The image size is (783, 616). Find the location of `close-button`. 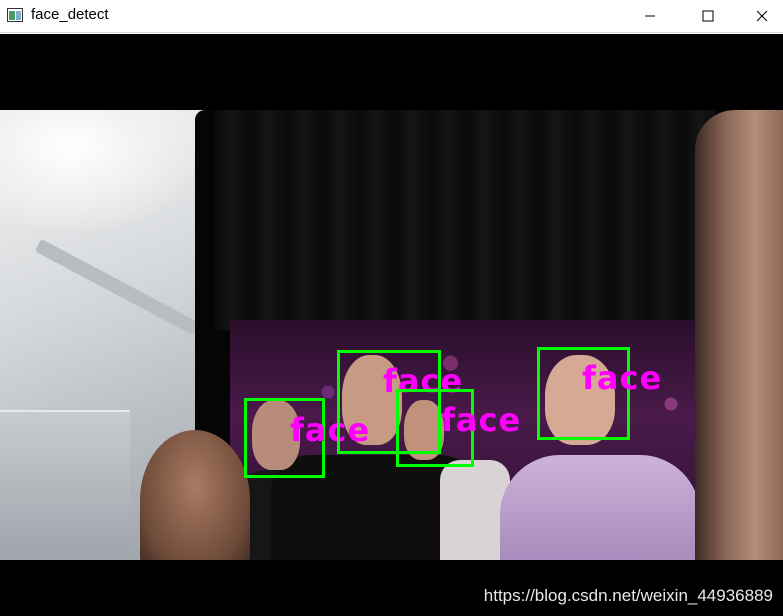

close-button is located at coordinates (761, 16).